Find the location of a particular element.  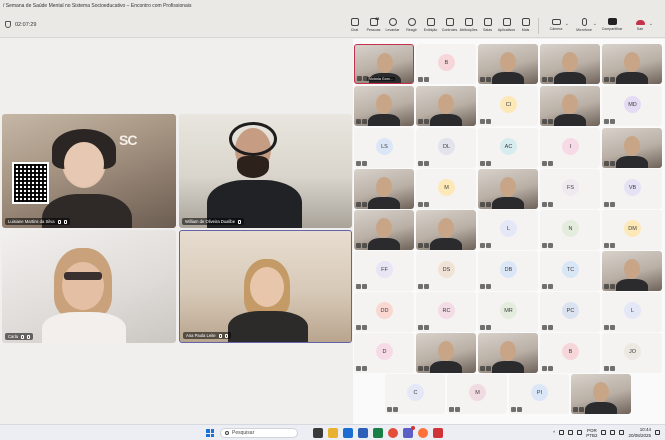

avatar: FS is located at coordinates (570, 187).